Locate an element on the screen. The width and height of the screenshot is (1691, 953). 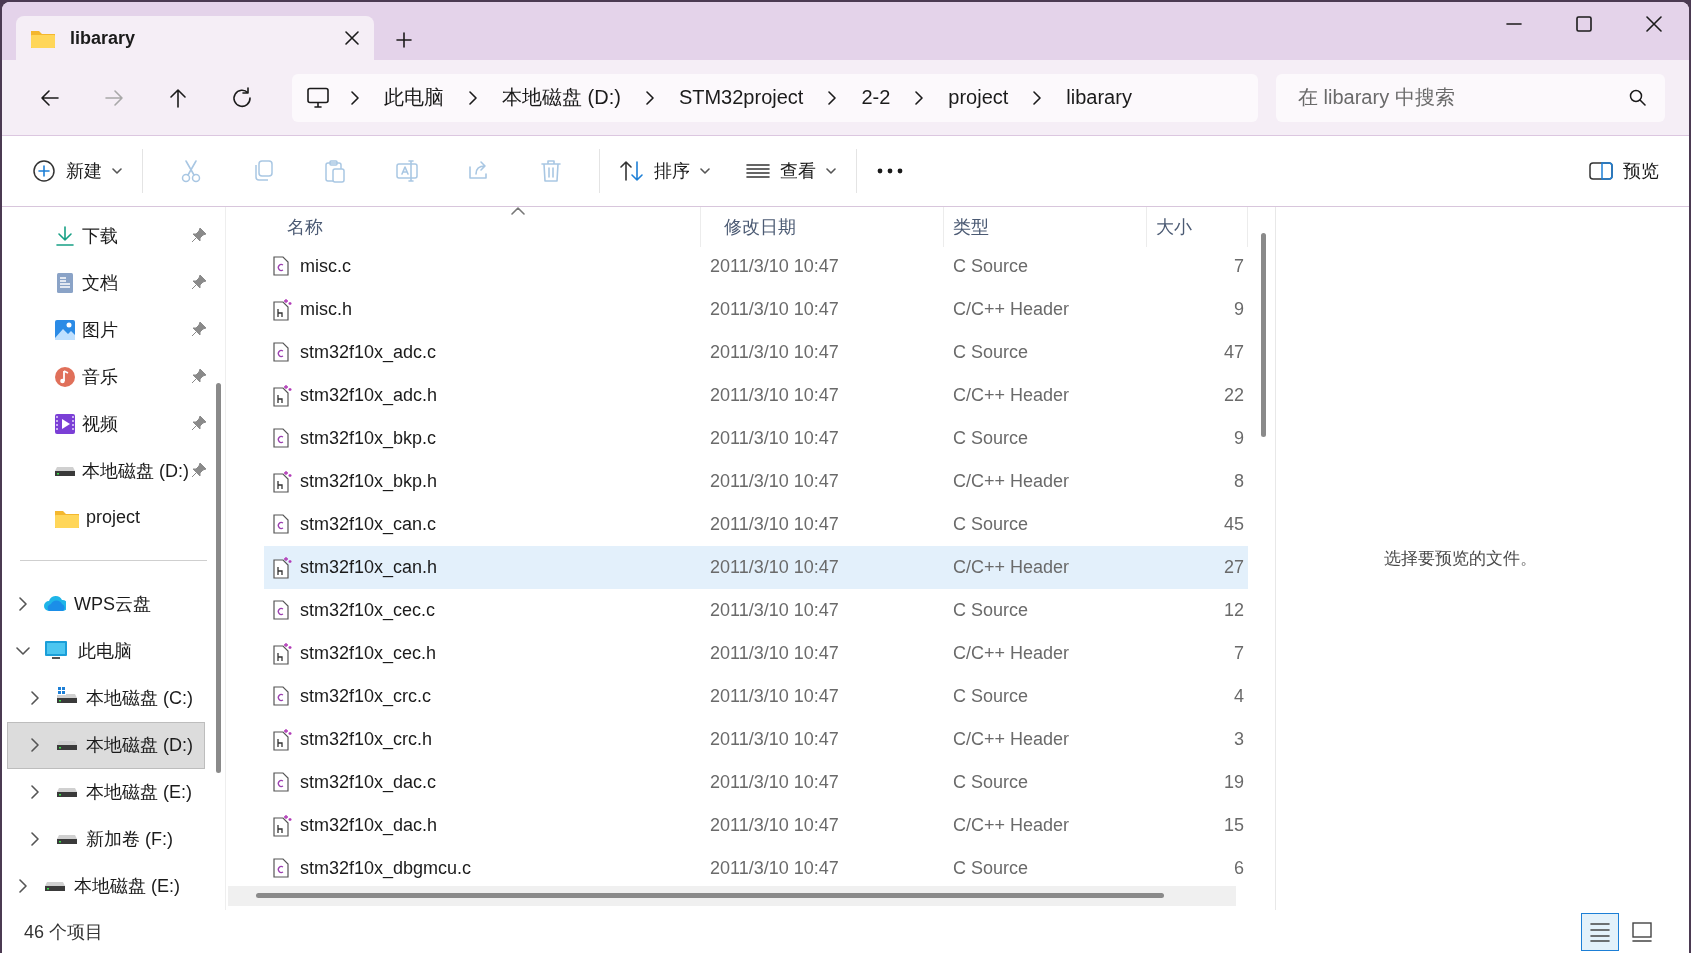
column-header: 名称 is located at coordinates (482, 227).